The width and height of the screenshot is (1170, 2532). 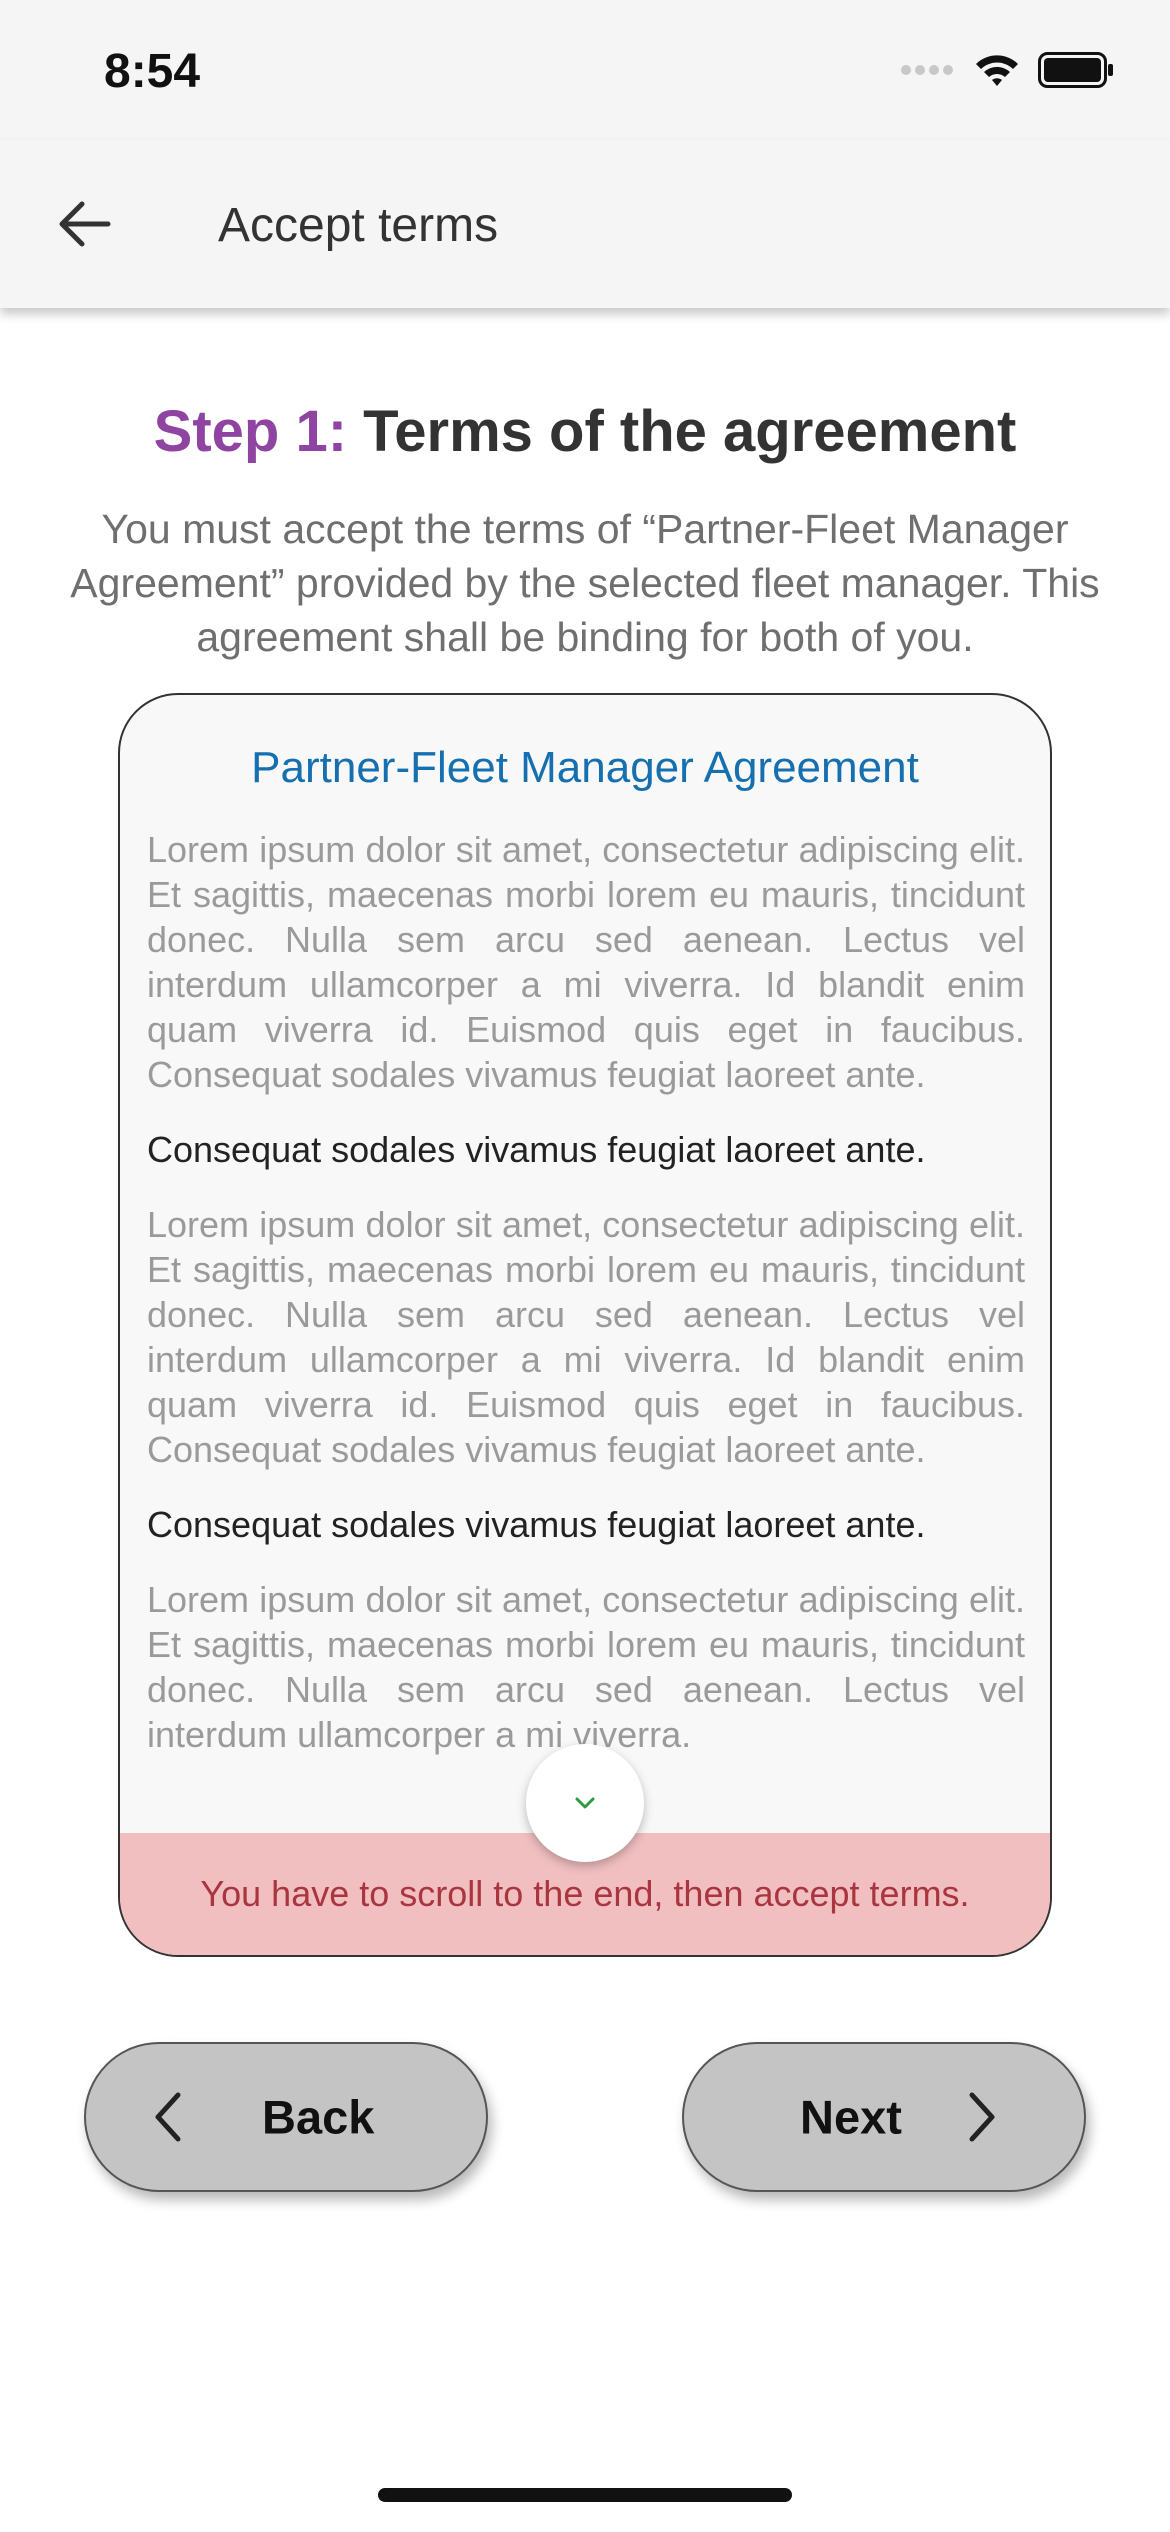 What do you see at coordinates (168, 2117) in the screenshot?
I see `chevron-left-icon` at bounding box center [168, 2117].